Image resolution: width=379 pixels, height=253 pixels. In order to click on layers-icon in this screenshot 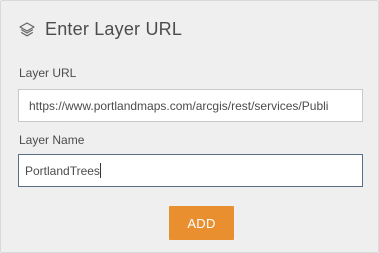, I will do `click(27, 30)`.